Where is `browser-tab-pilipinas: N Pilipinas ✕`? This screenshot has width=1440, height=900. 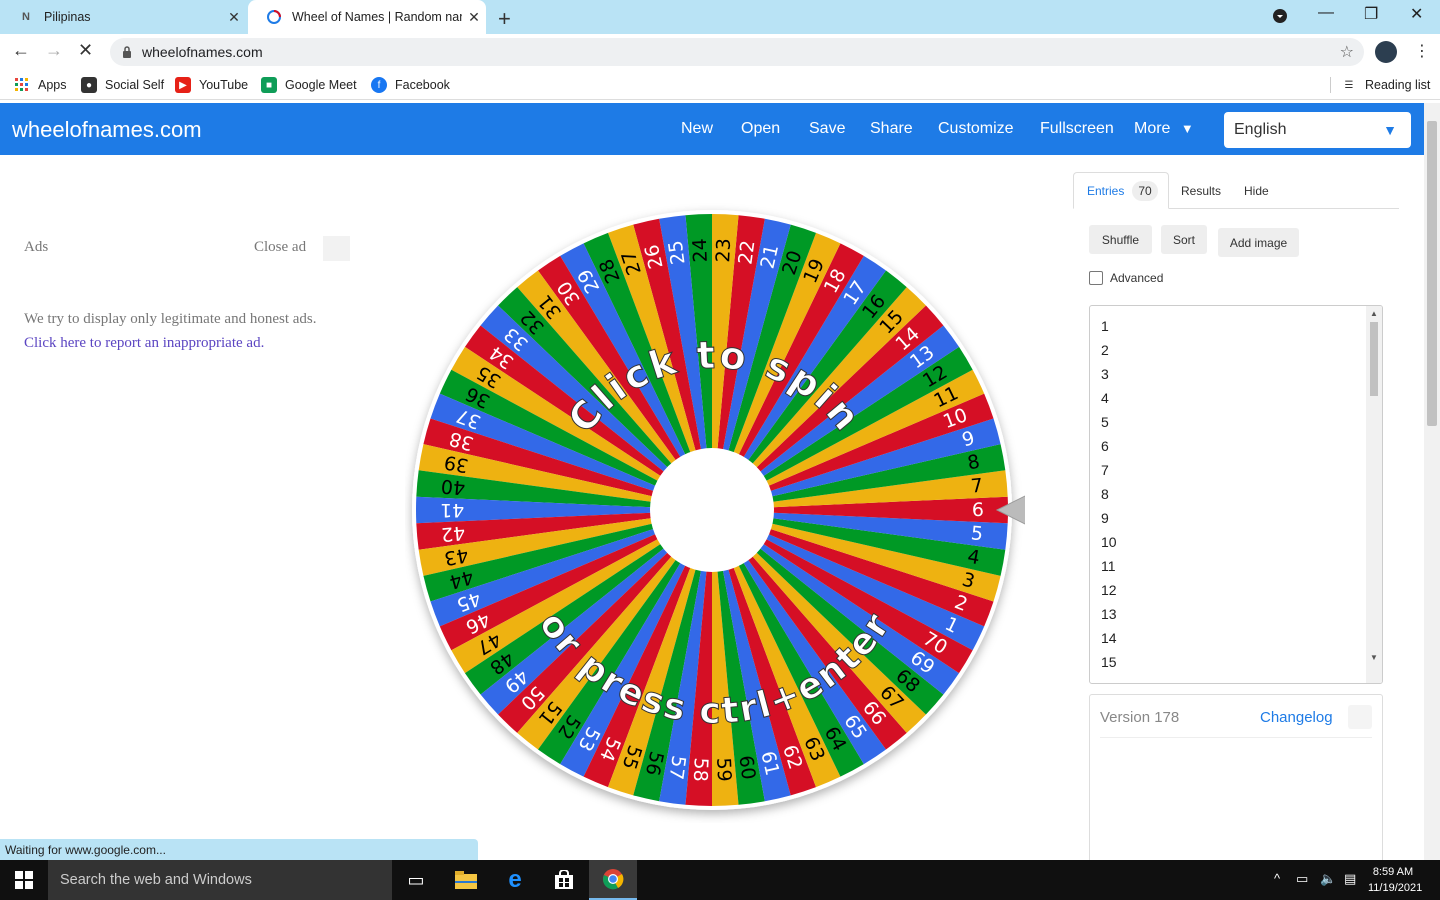 browser-tab-pilipinas: N Pilipinas ✕ is located at coordinates (123, 17).